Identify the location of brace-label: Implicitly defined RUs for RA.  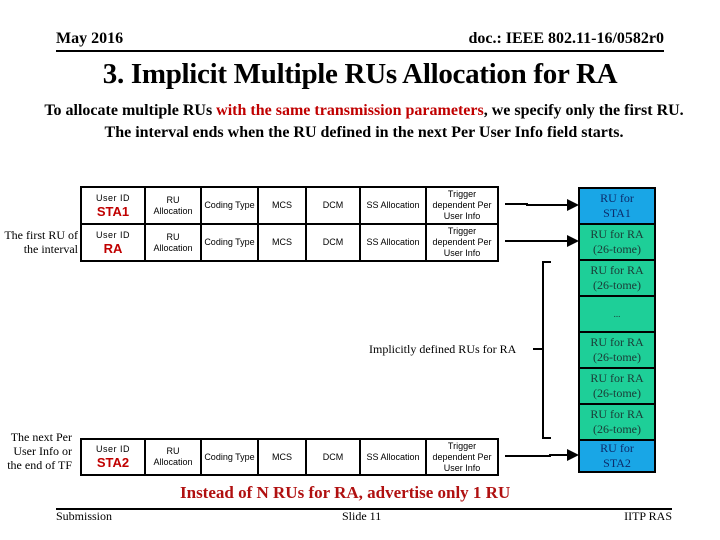
(443, 349).